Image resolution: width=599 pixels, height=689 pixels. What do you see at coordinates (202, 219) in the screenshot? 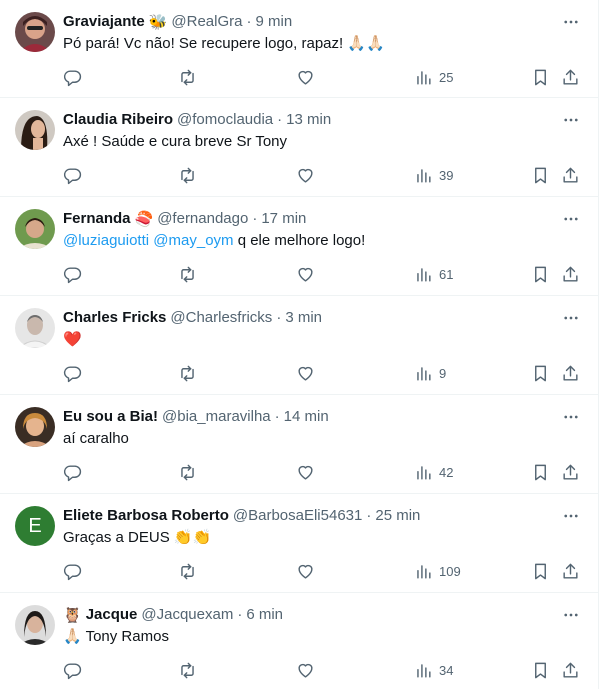
I see `user-handle: @fernandago` at bounding box center [202, 219].